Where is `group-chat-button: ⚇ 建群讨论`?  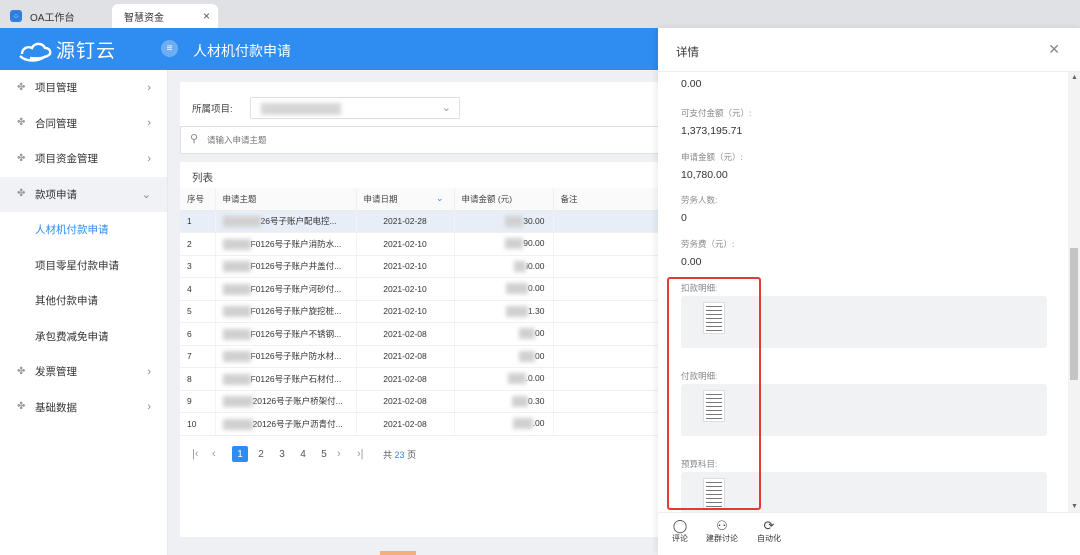
group-chat-button: ⚇ 建群讨论 is located at coordinates (722, 531).